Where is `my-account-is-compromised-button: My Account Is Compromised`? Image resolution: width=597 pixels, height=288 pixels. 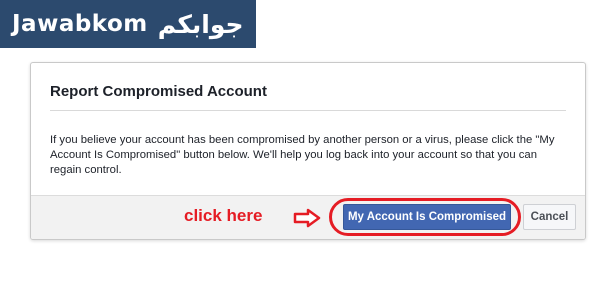 my-account-is-compromised-button: My Account Is Compromised is located at coordinates (427, 217).